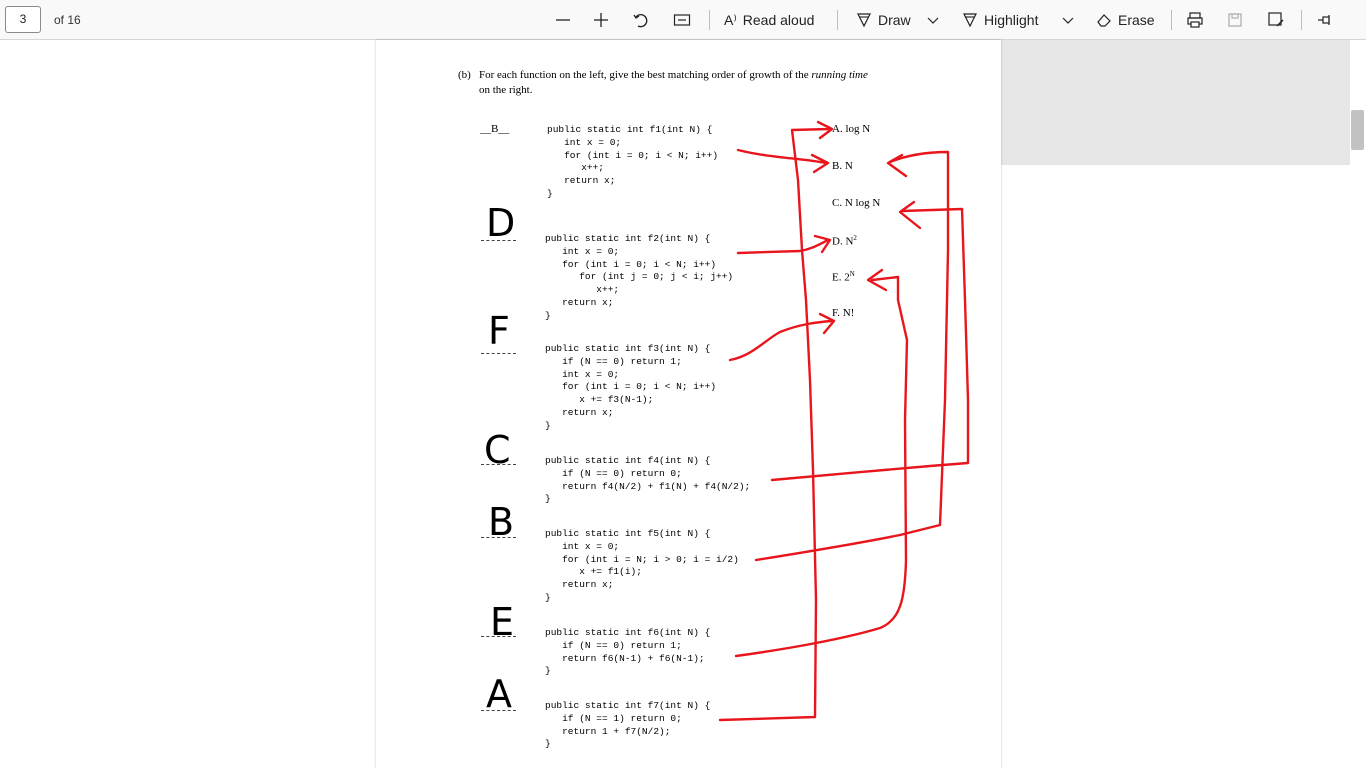 The width and height of the screenshot is (1366, 768). I want to click on highlighter-icon, so click(970, 20).